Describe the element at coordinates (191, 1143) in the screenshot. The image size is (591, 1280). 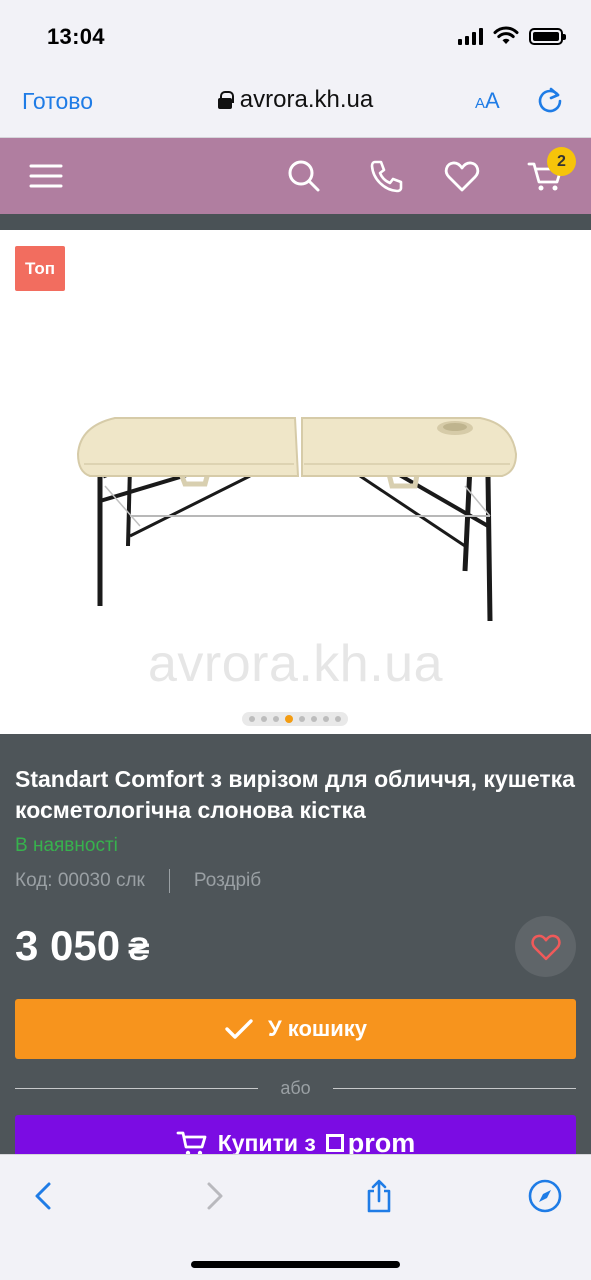
I see `cart-icon` at that location.